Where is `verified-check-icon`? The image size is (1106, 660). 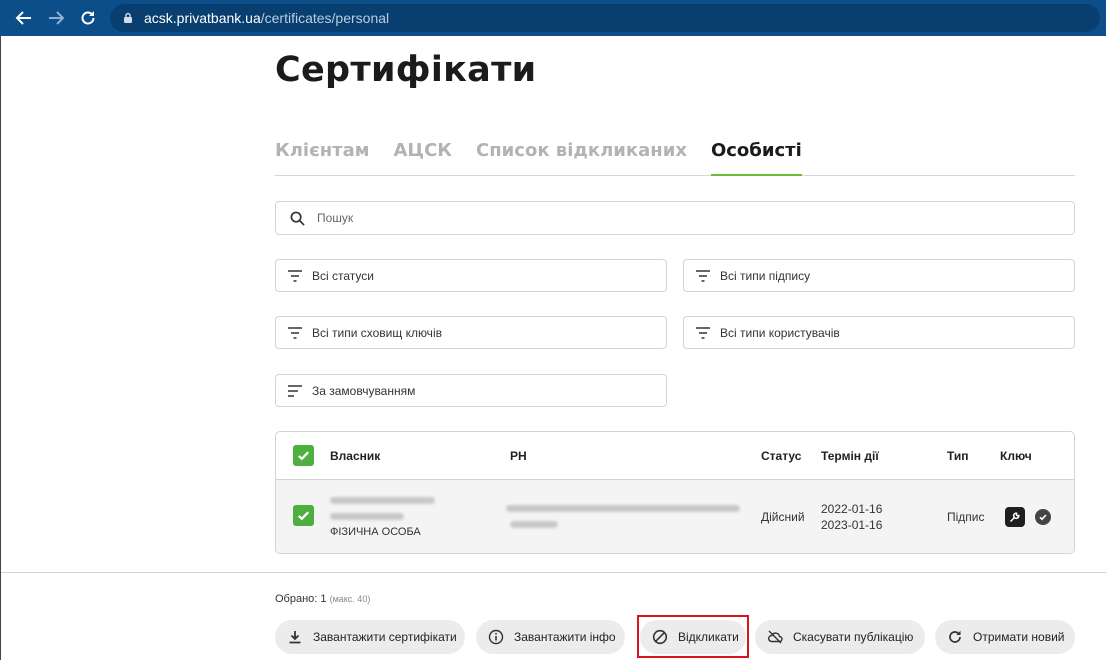 verified-check-icon is located at coordinates (1043, 517).